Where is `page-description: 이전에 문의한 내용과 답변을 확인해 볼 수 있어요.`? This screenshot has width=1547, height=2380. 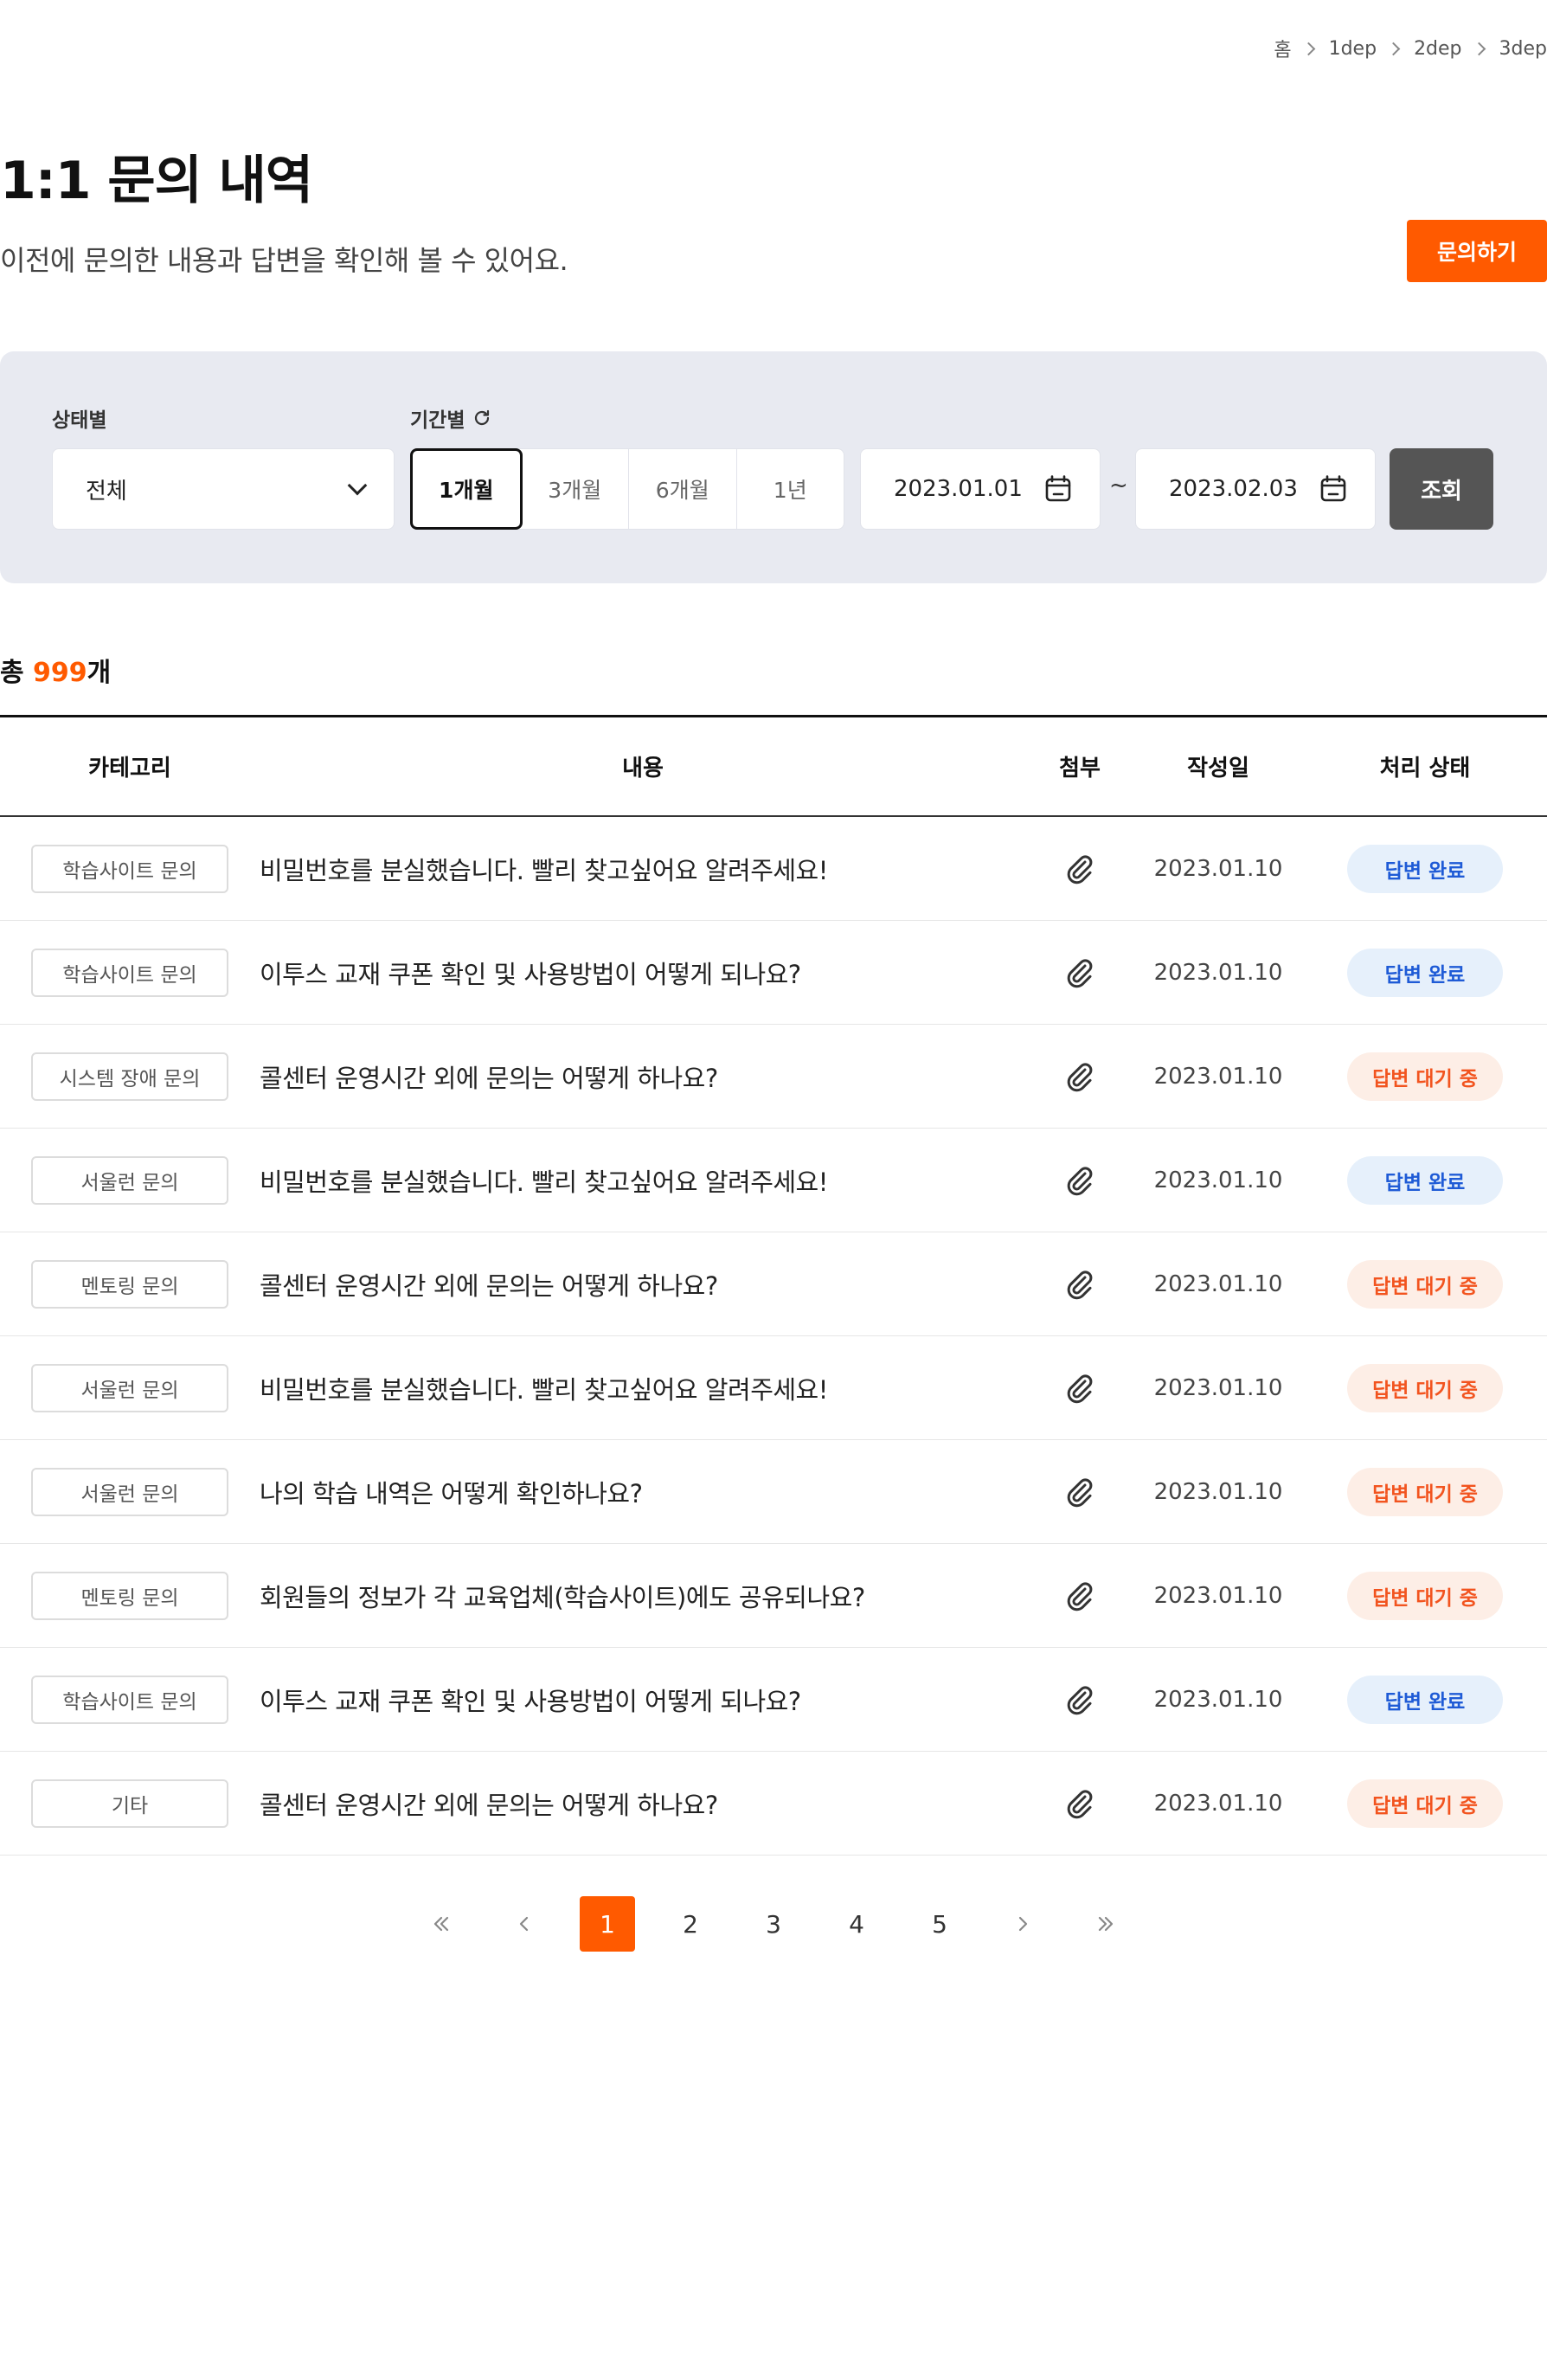 page-description: 이전에 문의한 내용과 답변을 확인해 볼 수 있어요. is located at coordinates (284, 260).